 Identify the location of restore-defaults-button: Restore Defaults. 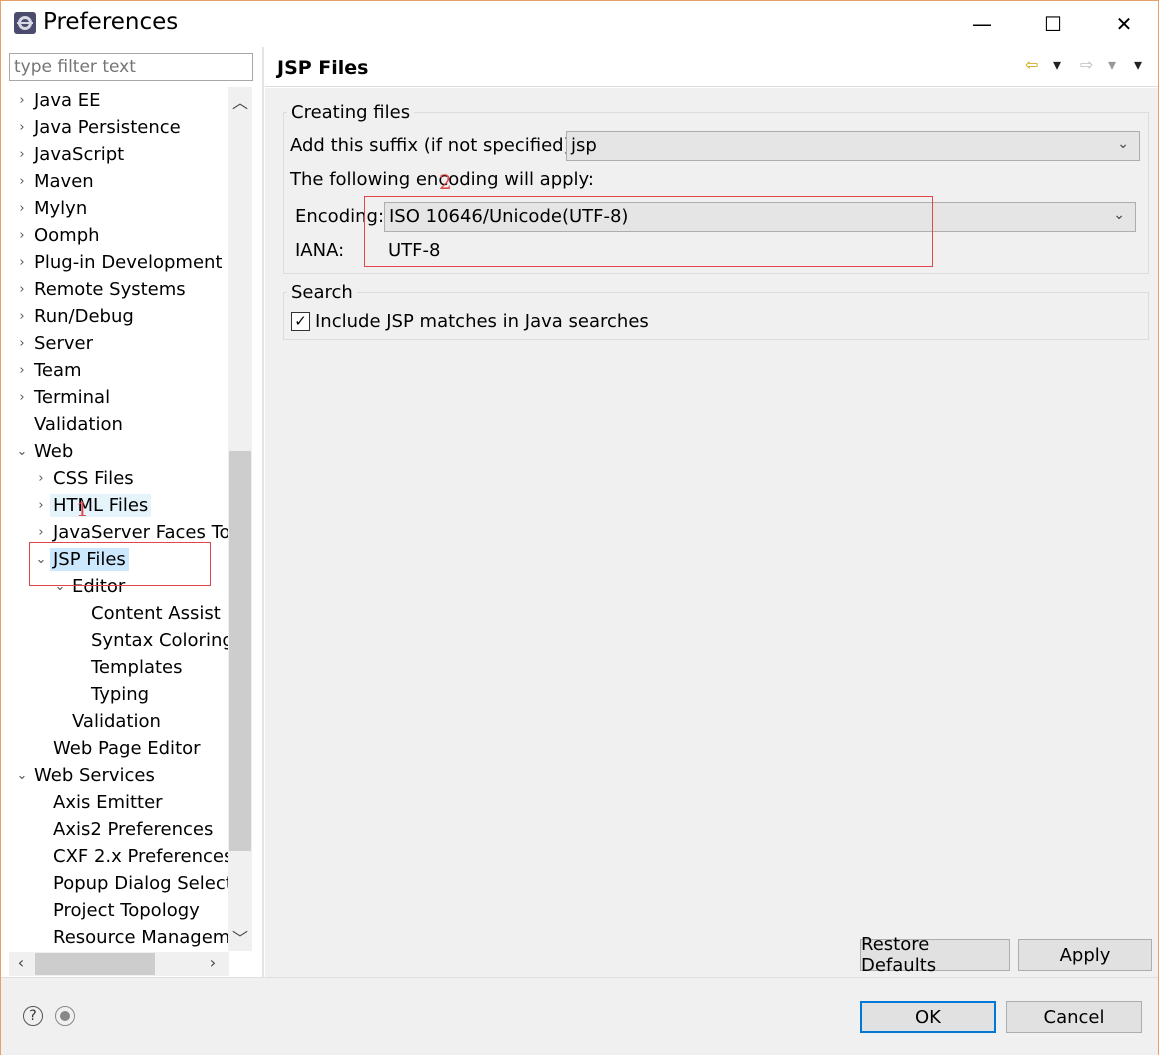
(935, 955).